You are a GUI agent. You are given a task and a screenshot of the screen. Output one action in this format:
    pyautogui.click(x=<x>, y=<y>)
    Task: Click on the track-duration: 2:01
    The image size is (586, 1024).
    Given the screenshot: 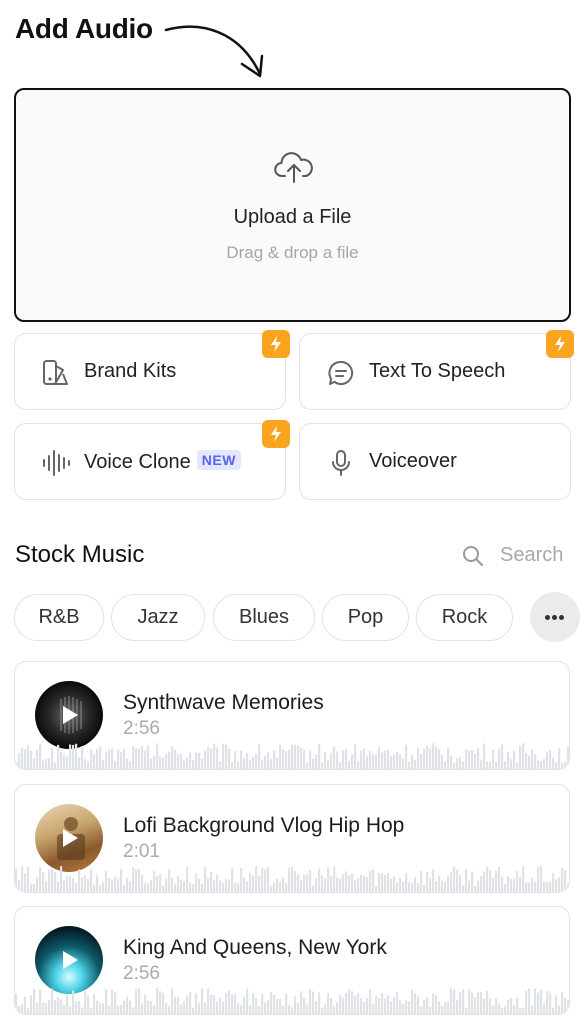 What is the action you would take?
    pyautogui.click(x=141, y=851)
    